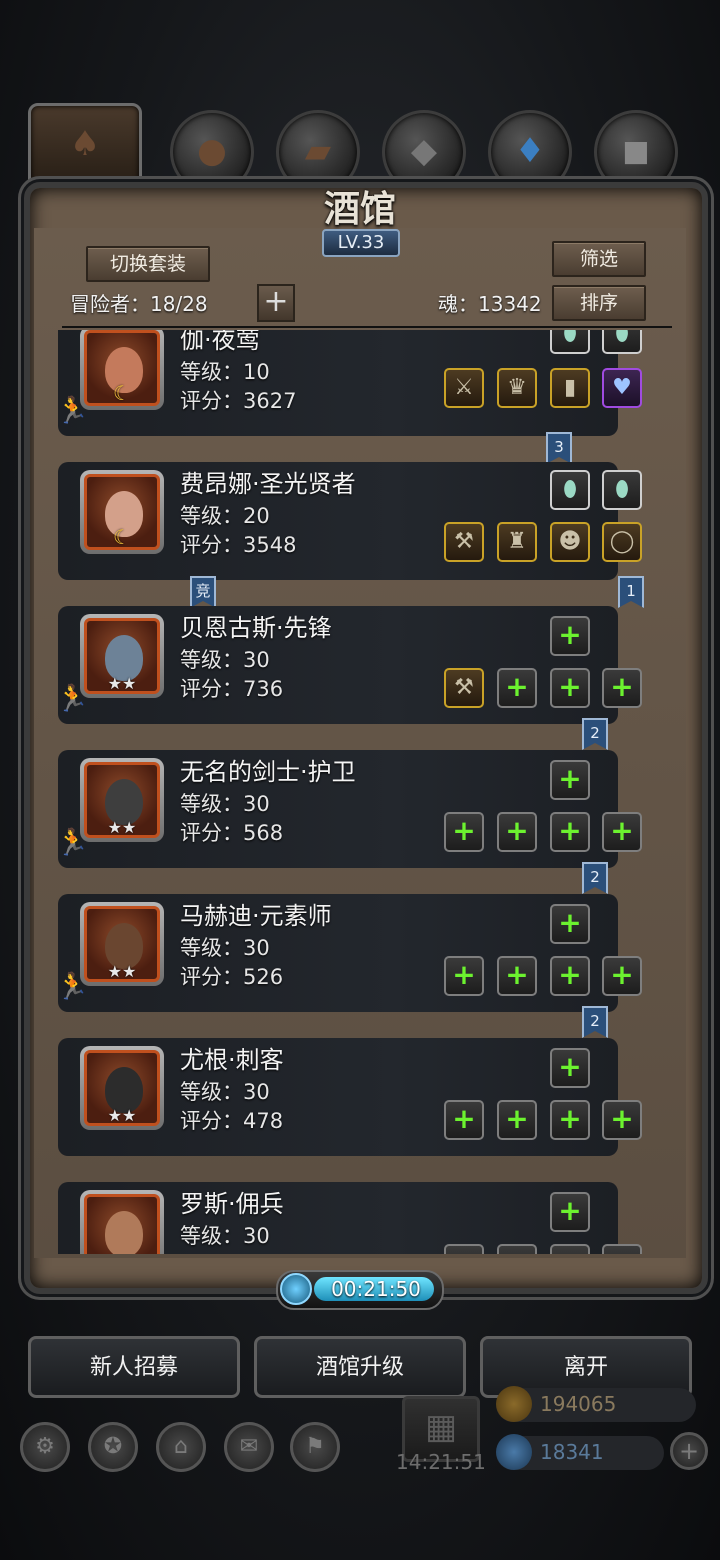 The image size is (720, 1560). I want to click on hero-card: 罗斯·佣兵 等级：30 + + + + +, so click(350, 1218).